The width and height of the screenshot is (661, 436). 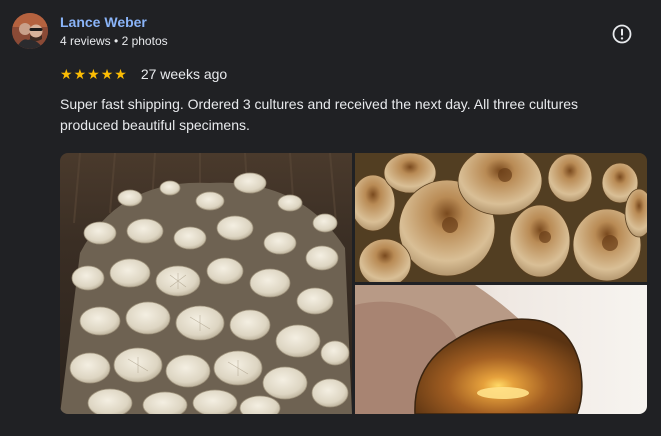 What do you see at coordinates (85, 41) in the screenshot?
I see `review-count: 4 reviews` at bounding box center [85, 41].